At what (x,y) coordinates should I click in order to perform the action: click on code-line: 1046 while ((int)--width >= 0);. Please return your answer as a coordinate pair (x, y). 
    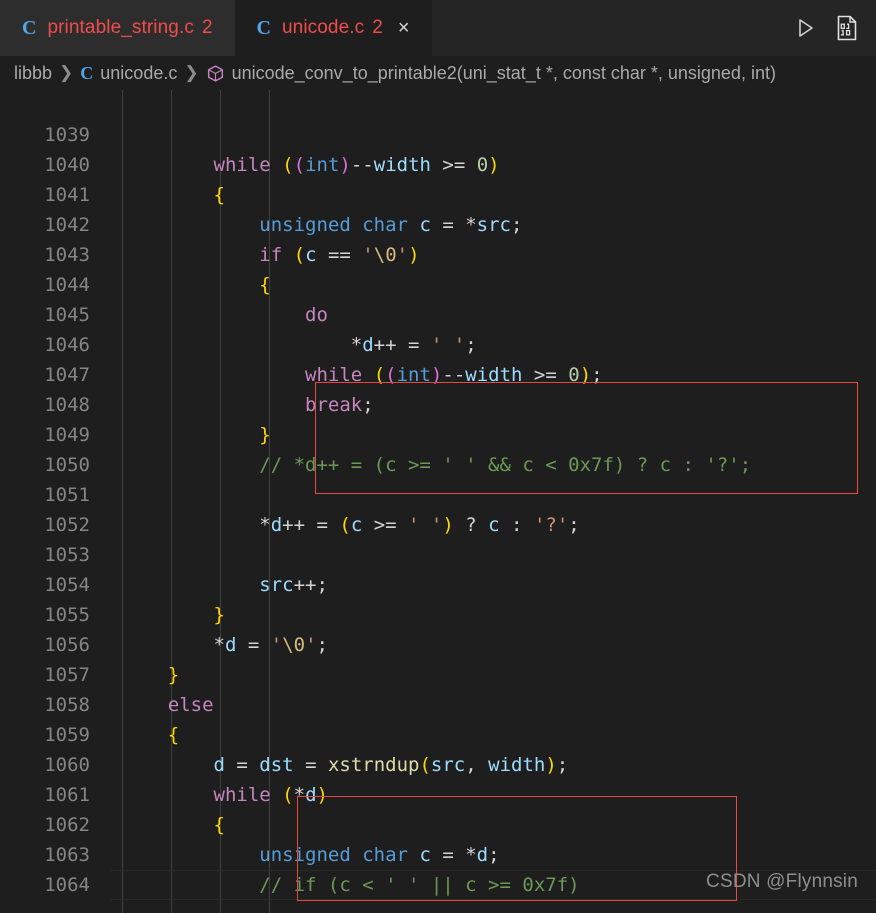
    Looking at the image, I should click on (438, 343).